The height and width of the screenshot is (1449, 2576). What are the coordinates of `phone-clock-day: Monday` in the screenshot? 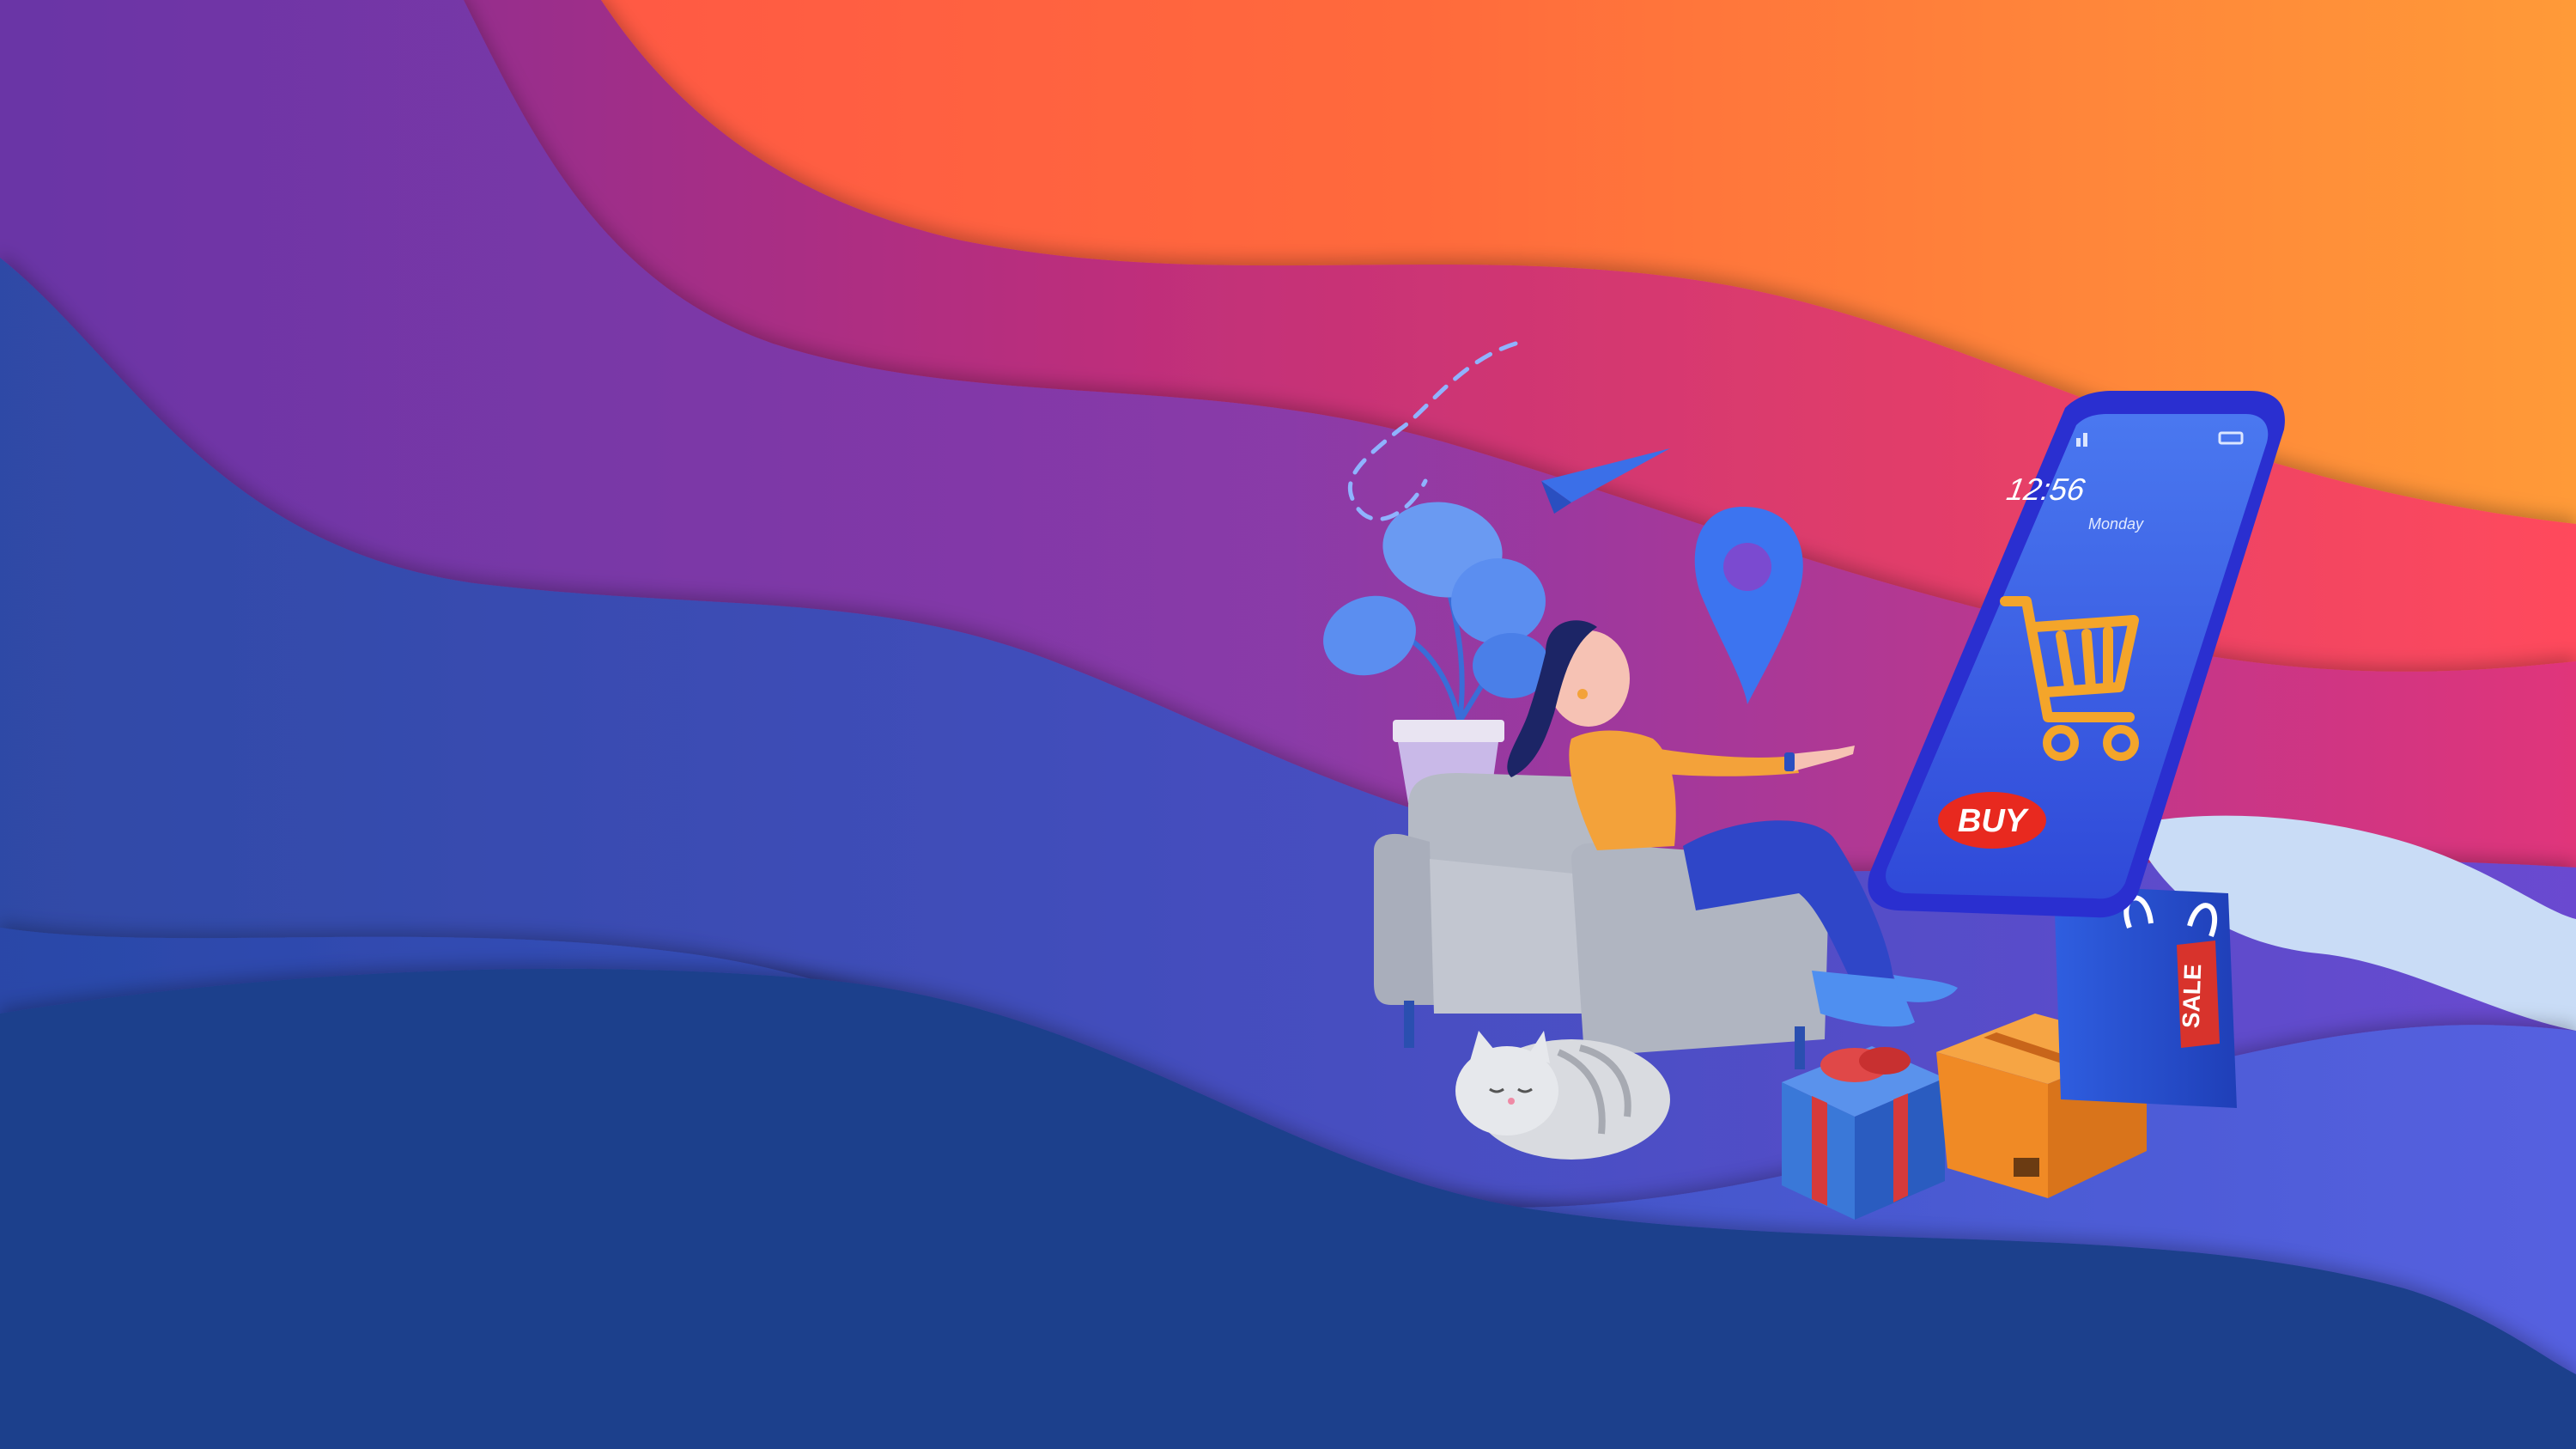 It's located at (2116, 524).